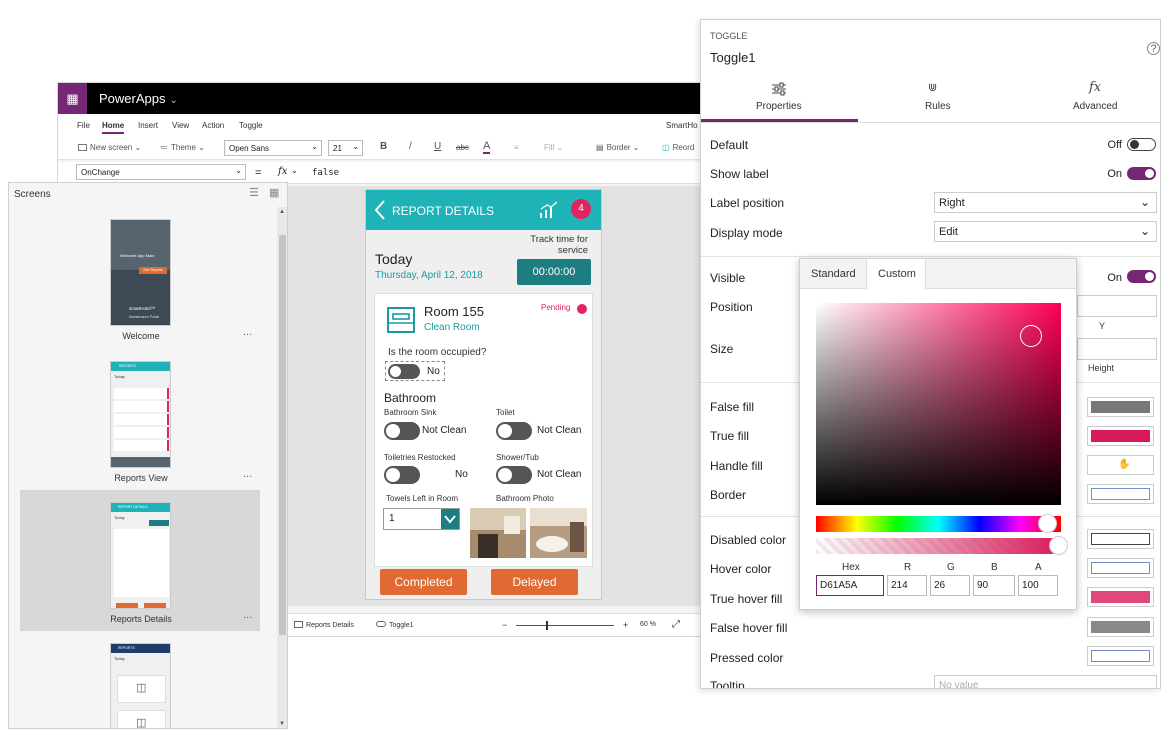 The height and width of the screenshot is (729, 1161). I want to click on chart-icon, so click(549, 210).